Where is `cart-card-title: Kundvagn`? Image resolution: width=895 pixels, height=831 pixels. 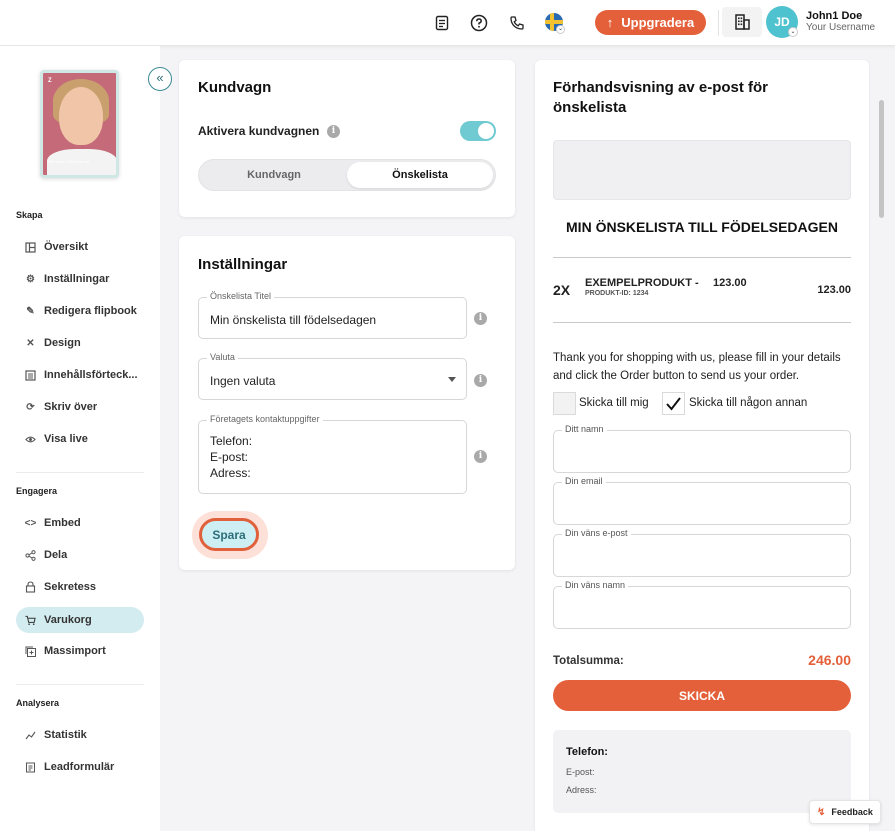 cart-card-title: Kundvagn is located at coordinates (235, 87).